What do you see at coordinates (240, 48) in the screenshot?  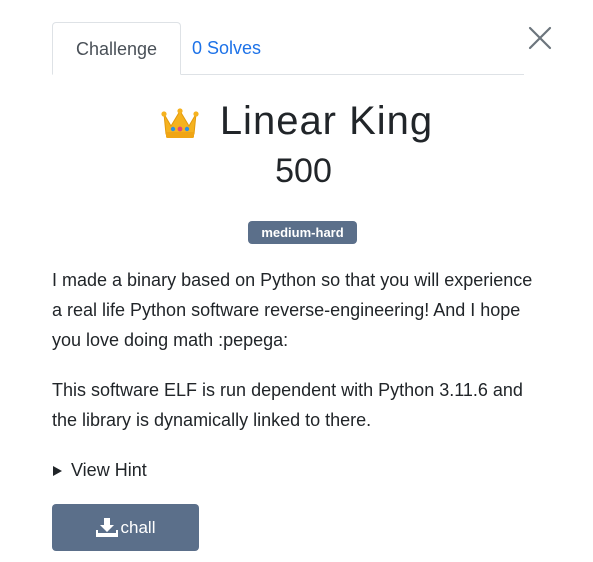 I see `tab-solves: 0 Solves` at bounding box center [240, 48].